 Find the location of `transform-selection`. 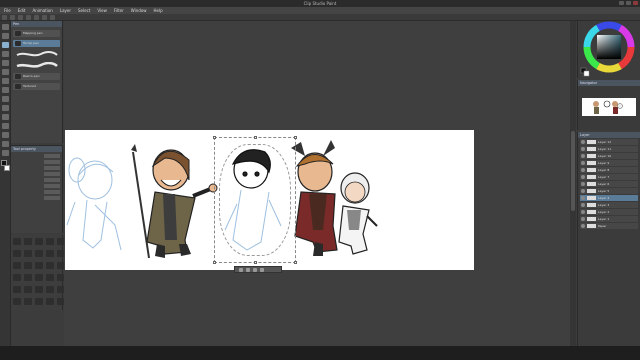

transform-selection is located at coordinates (255, 200).